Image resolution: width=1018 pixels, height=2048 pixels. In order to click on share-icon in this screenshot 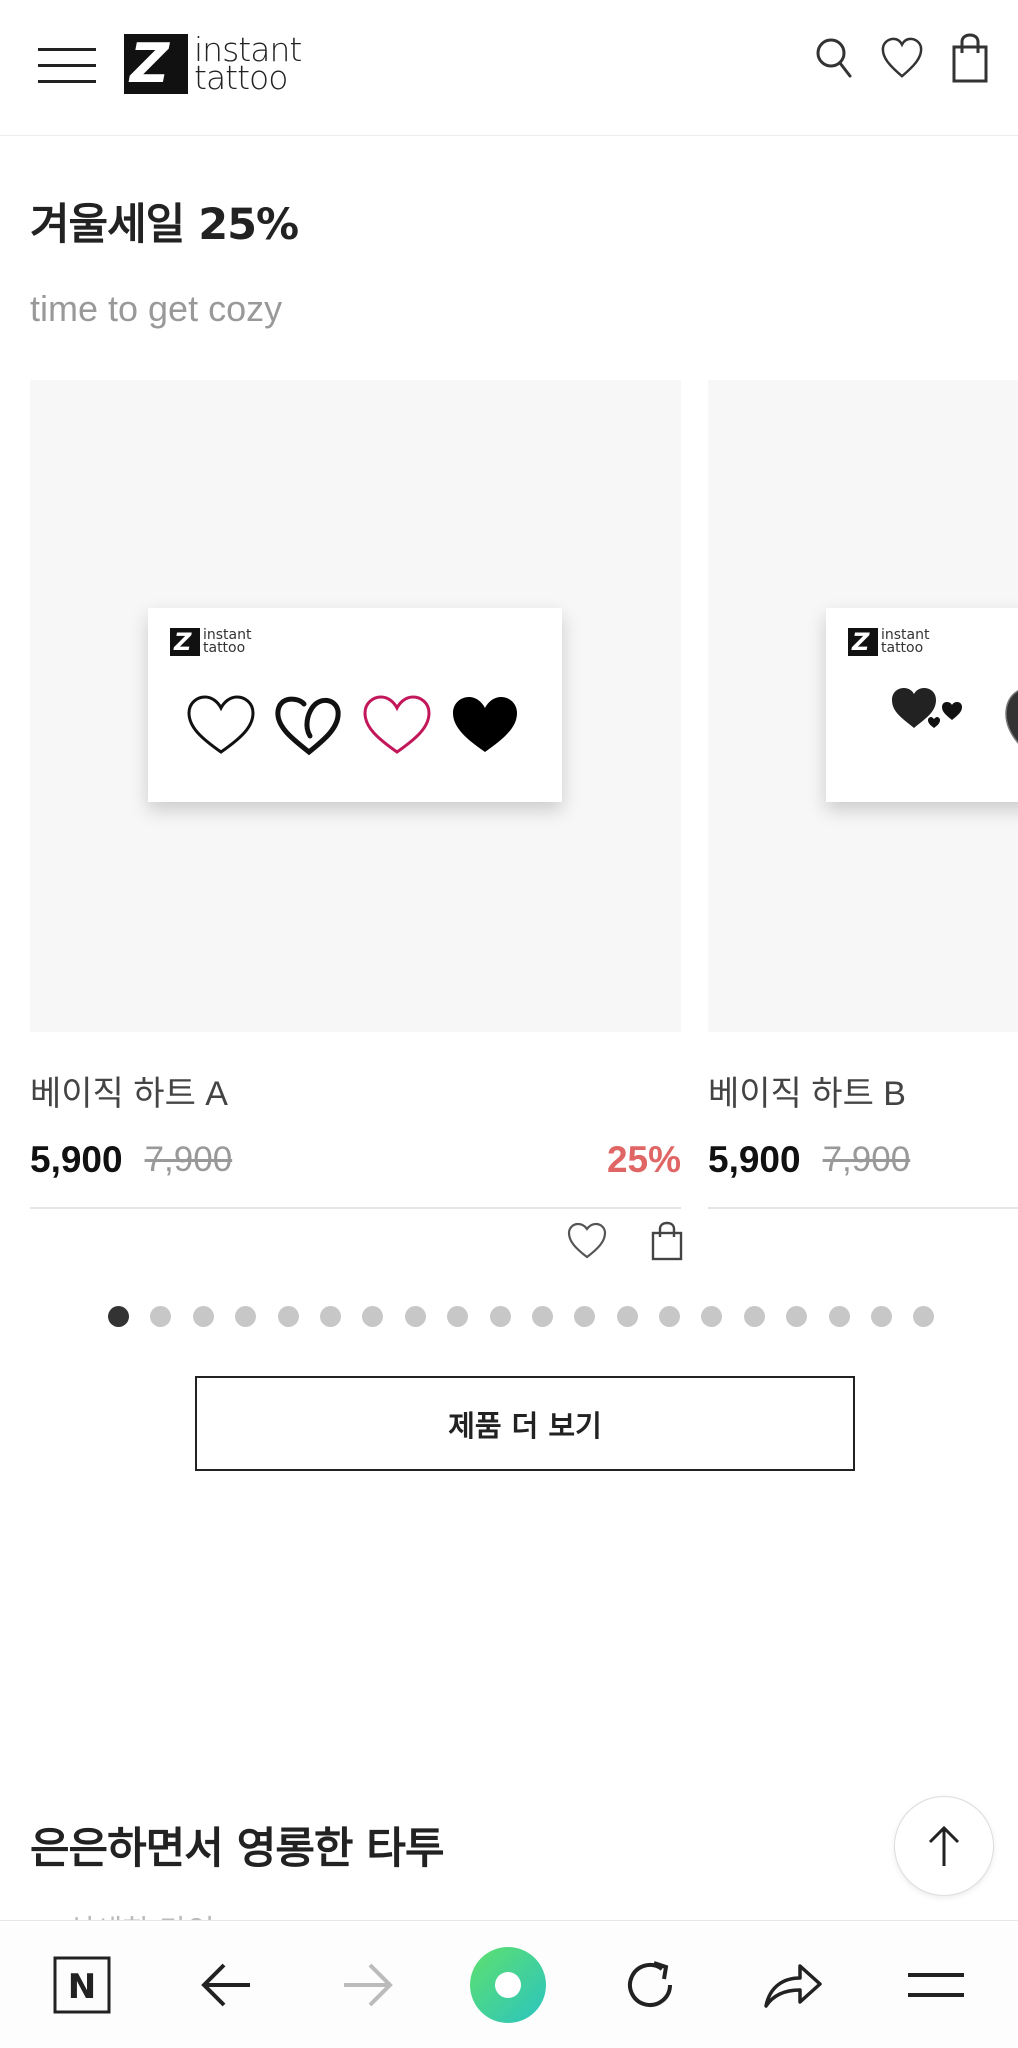, I will do `click(792, 1985)`.